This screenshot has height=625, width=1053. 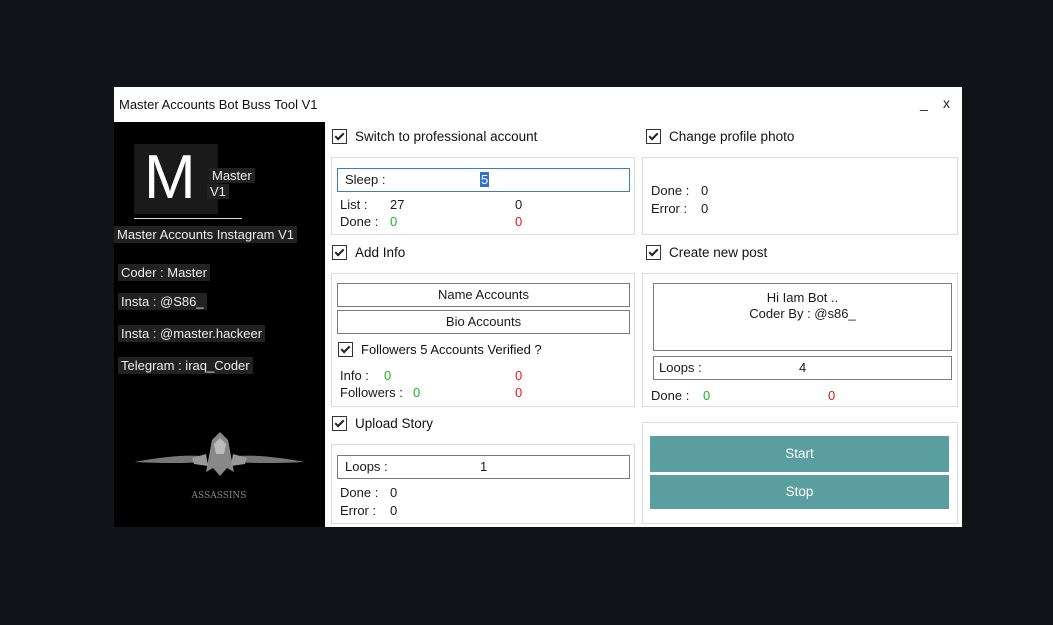 What do you see at coordinates (188, 218) in the screenshot?
I see `logo-underline` at bounding box center [188, 218].